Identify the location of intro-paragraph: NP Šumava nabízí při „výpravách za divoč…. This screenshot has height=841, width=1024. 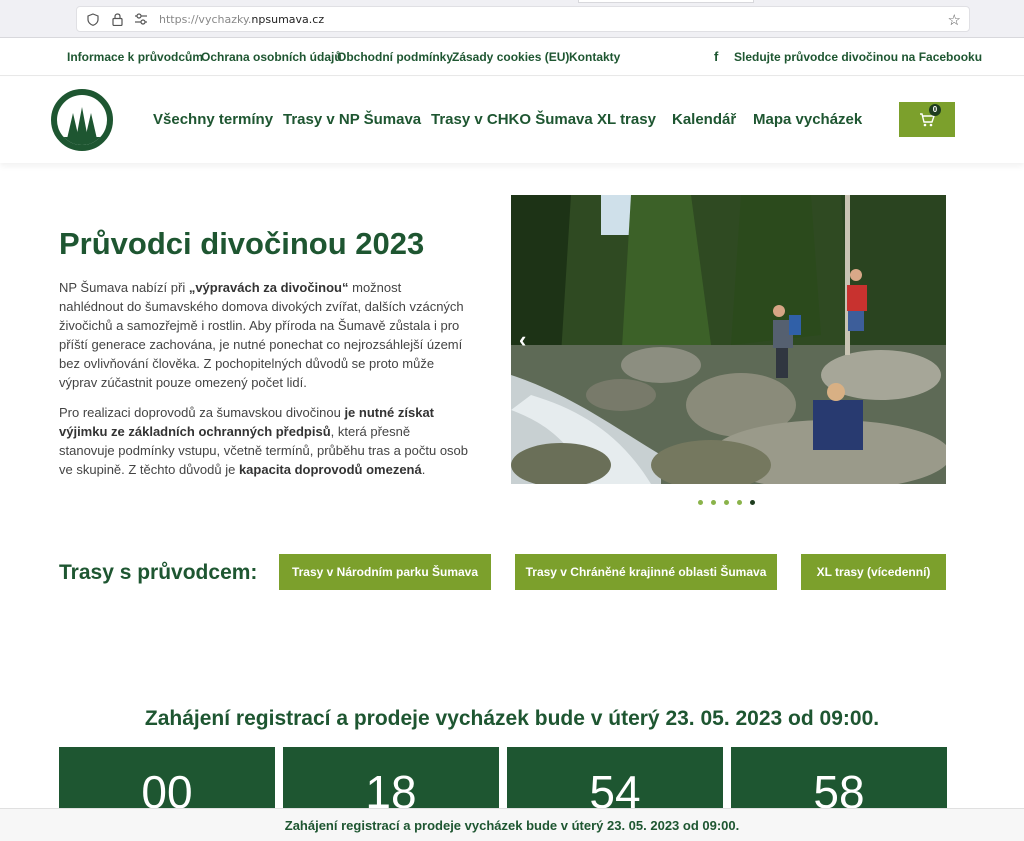
(264, 335).